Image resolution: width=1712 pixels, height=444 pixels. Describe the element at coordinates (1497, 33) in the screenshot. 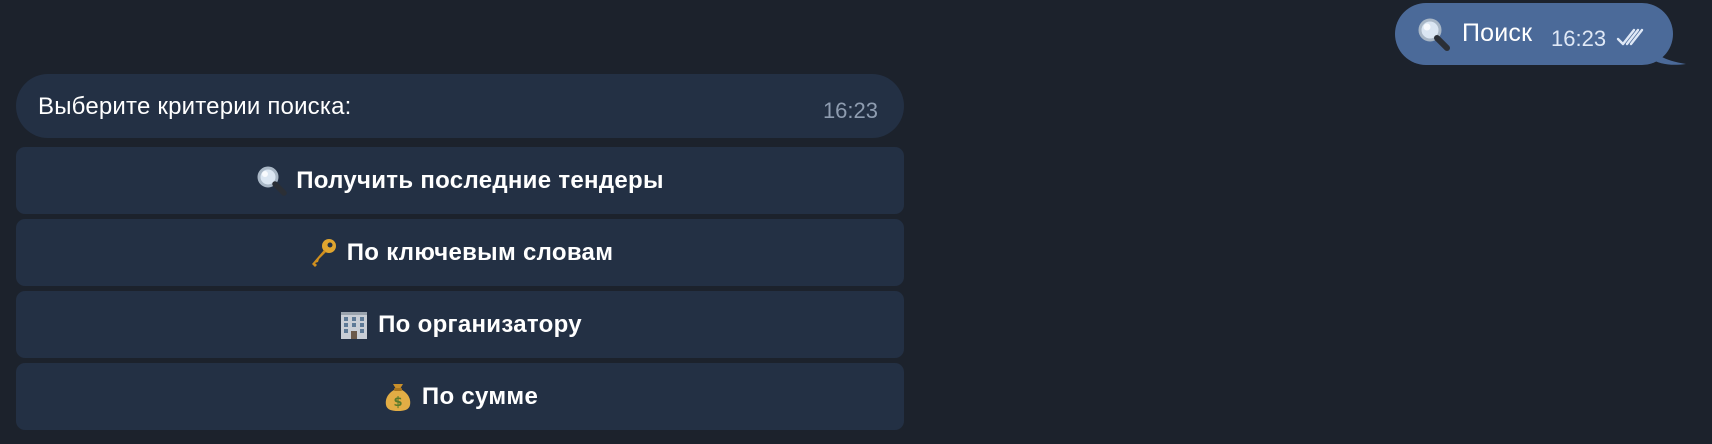

I see `outgoing-message-text: Поиск` at that location.